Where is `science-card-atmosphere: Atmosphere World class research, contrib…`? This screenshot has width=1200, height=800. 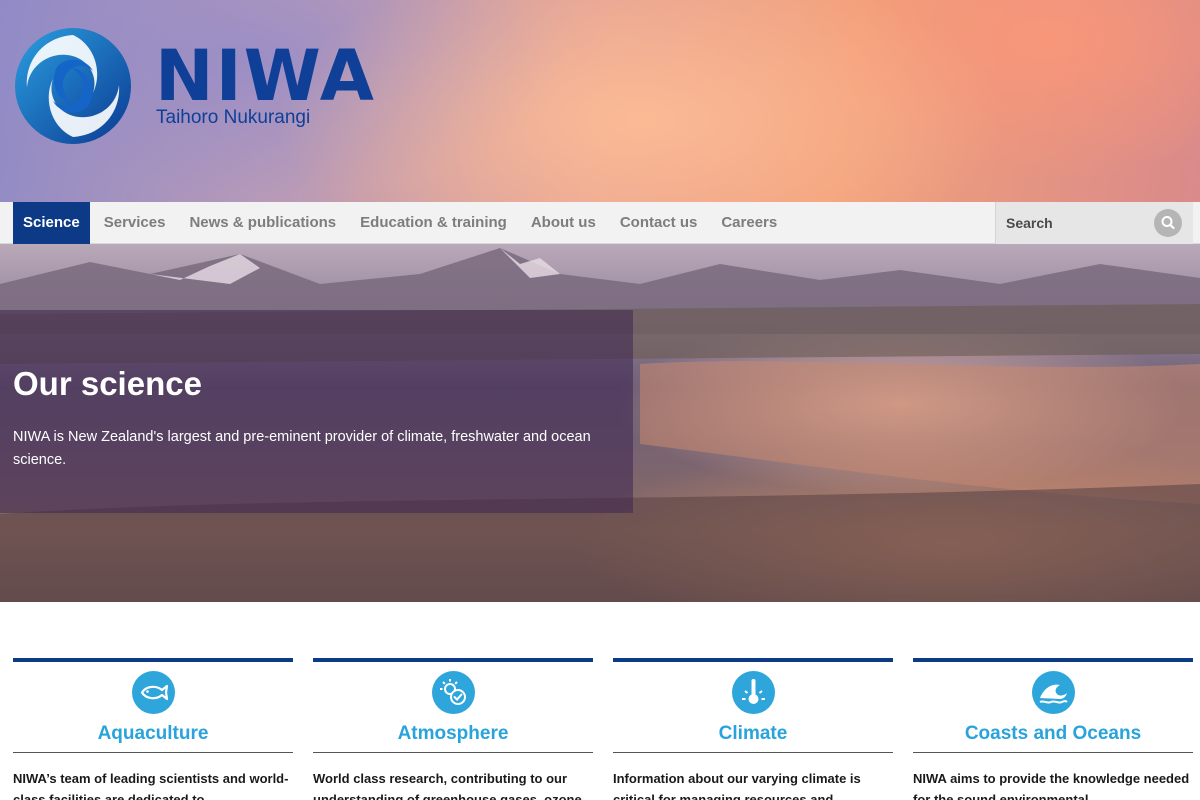 science-card-atmosphere: Atmosphere World class research, contrib… is located at coordinates (453, 729).